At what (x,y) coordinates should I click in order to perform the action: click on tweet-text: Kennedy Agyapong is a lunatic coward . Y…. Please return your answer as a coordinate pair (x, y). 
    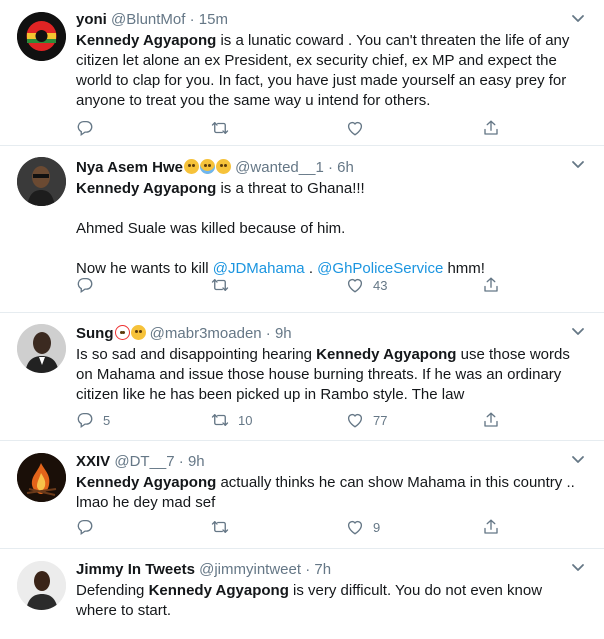
    Looking at the image, I should click on (329, 71).